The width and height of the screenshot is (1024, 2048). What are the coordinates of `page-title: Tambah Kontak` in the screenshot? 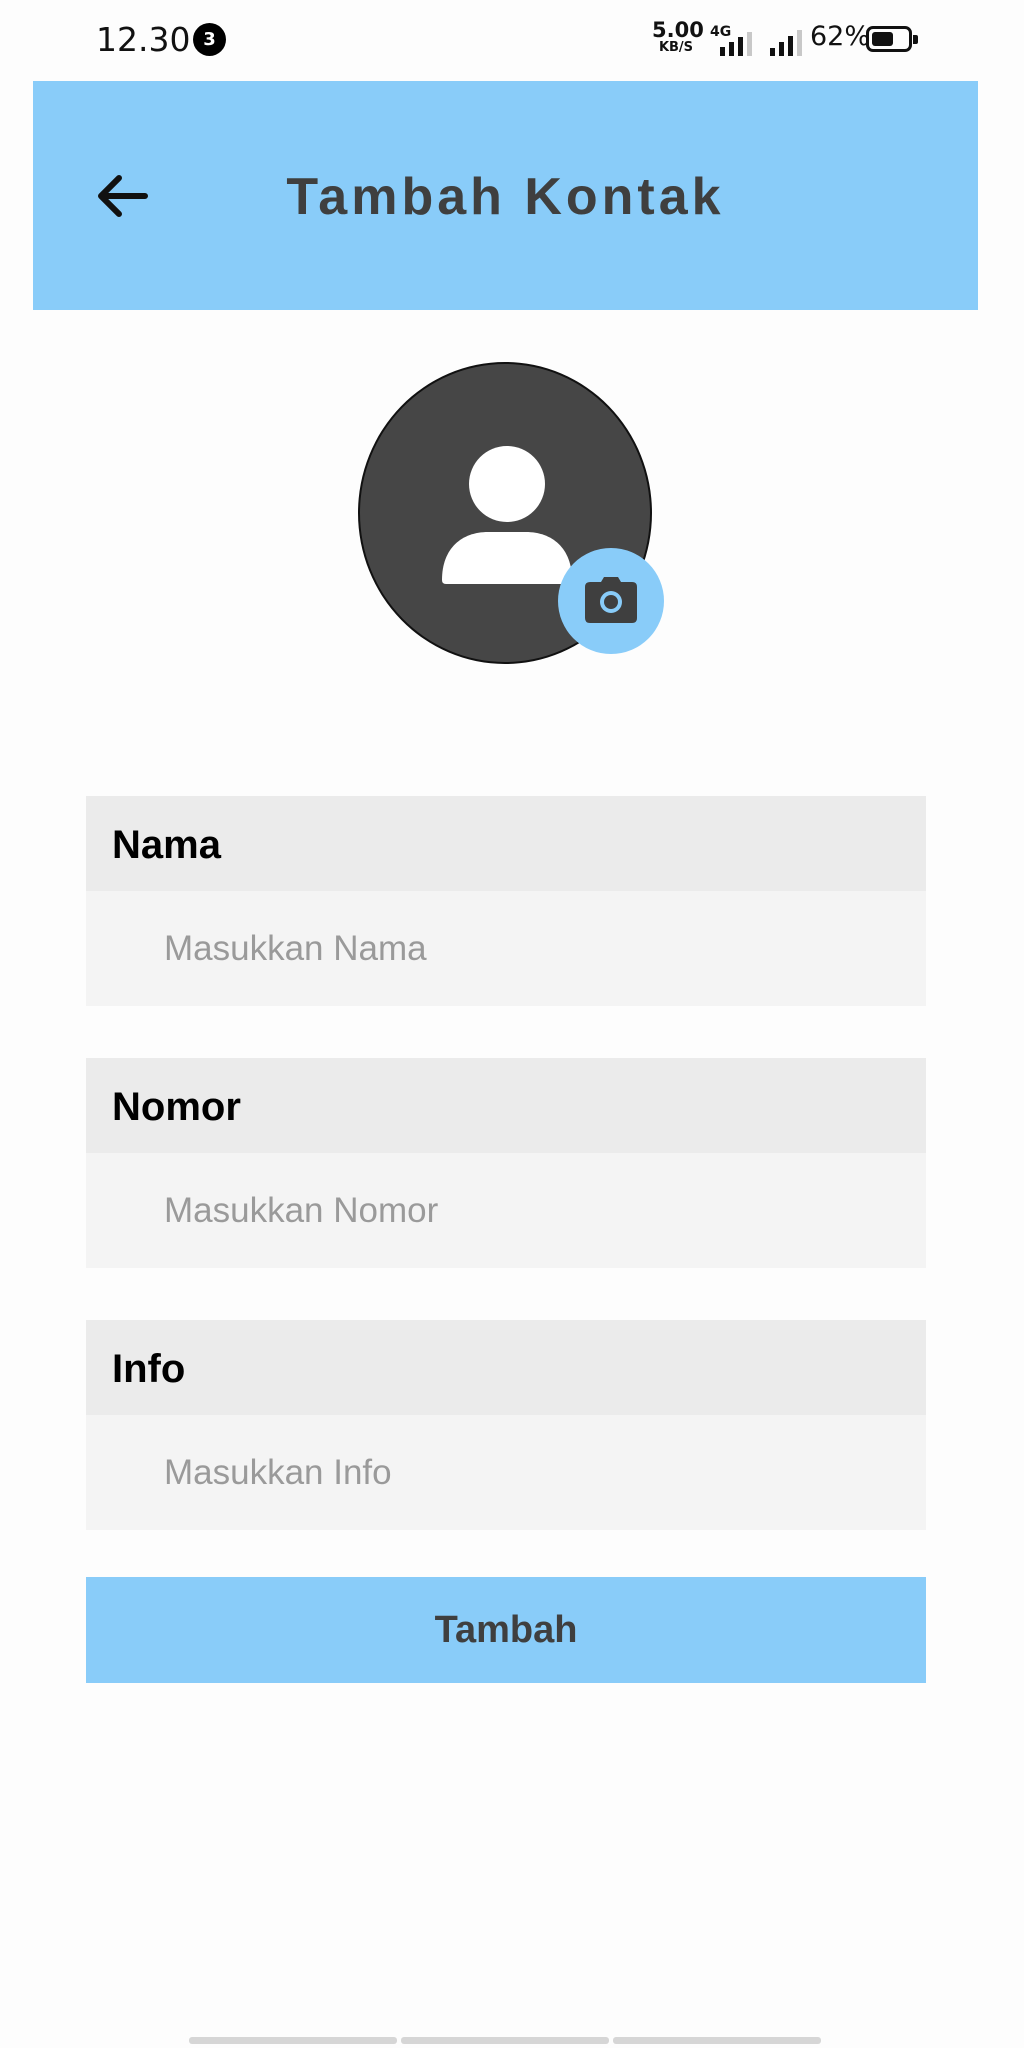 It's located at (505, 197).